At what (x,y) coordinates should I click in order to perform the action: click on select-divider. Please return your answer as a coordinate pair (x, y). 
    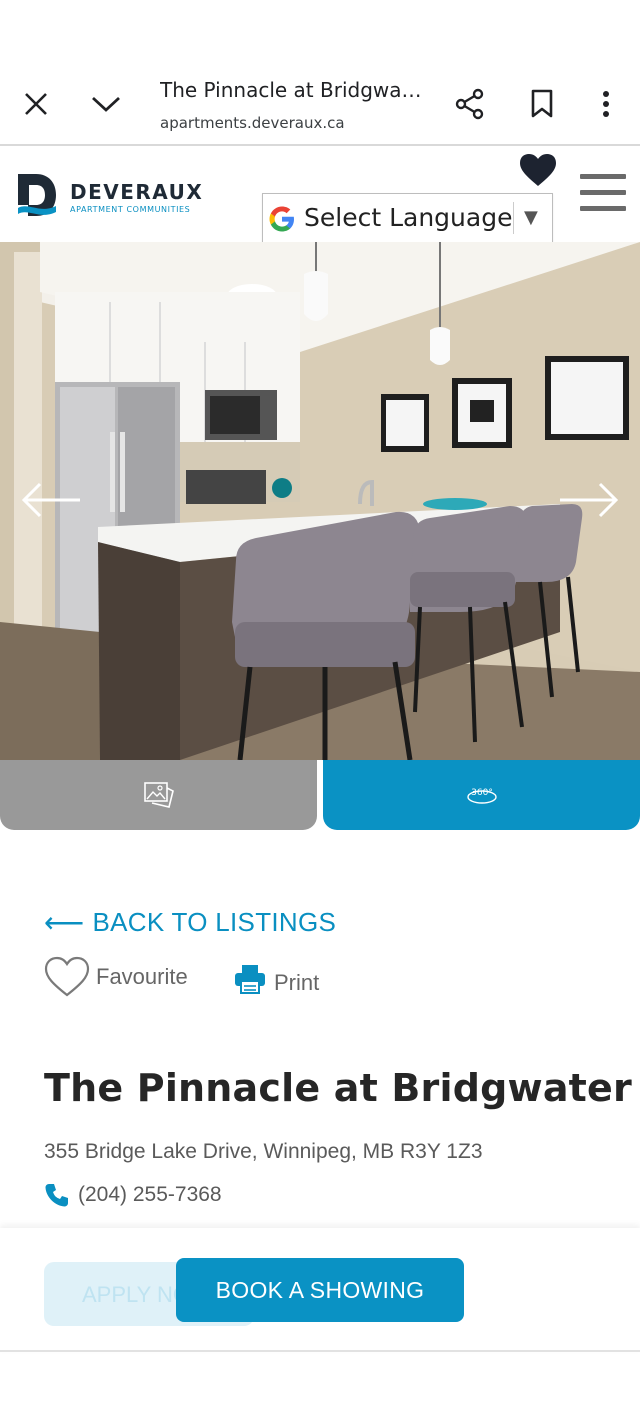
    Looking at the image, I should click on (513, 218).